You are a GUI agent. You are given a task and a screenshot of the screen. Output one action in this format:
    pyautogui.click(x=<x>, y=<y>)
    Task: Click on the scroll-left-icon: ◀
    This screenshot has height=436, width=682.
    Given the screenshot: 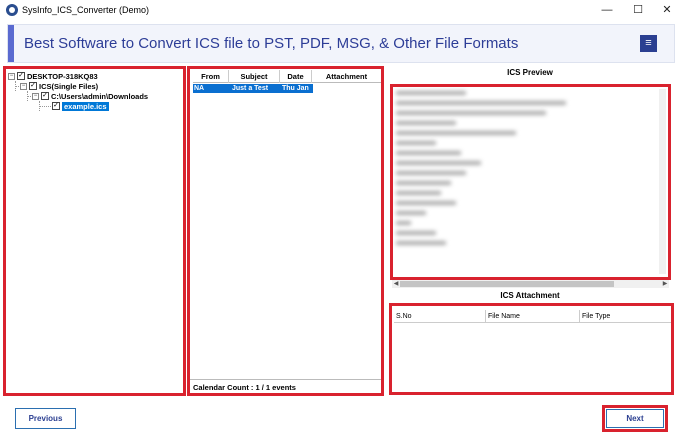 What is the action you would take?
    pyautogui.click(x=396, y=284)
    